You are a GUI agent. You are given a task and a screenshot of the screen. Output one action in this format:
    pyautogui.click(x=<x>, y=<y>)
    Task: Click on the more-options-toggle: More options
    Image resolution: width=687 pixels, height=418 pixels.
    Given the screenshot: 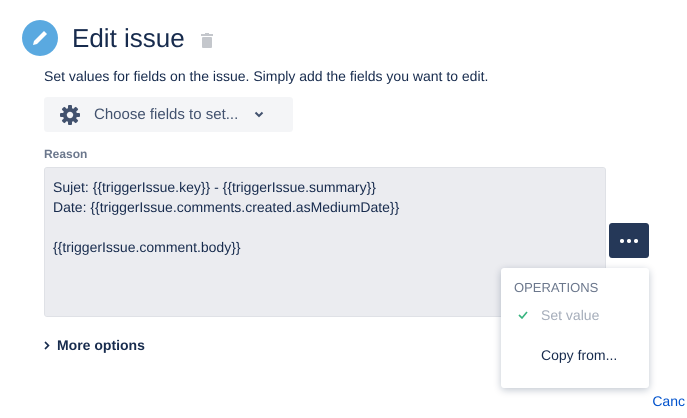 What is the action you would take?
    pyautogui.click(x=94, y=345)
    